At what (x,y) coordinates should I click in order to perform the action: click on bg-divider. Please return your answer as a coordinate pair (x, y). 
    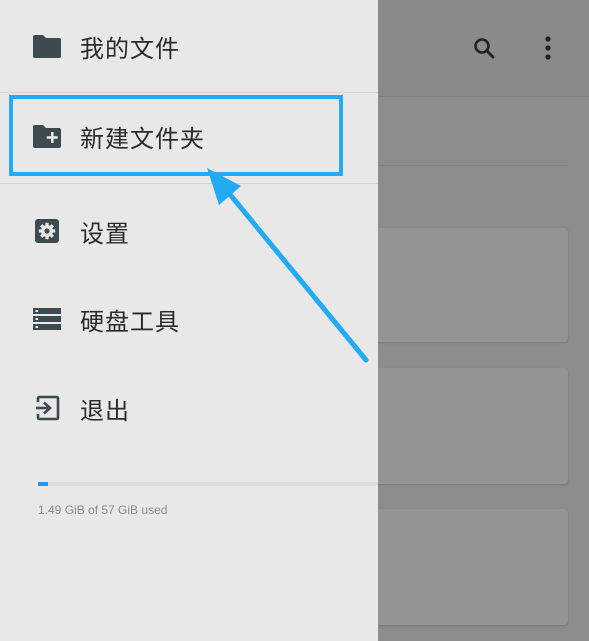
    Looking at the image, I should click on (473, 165).